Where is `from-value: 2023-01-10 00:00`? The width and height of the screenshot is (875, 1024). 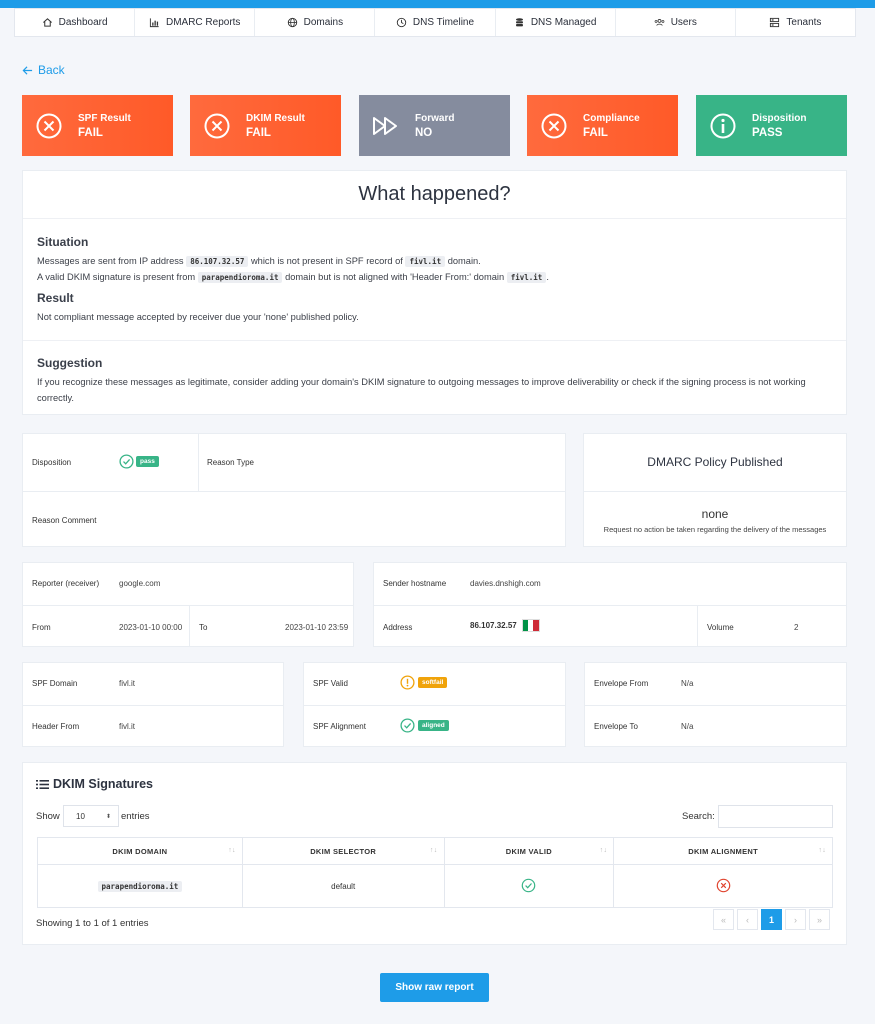
from-value: 2023-01-10 00:00 is located at coordinates (151, 627).